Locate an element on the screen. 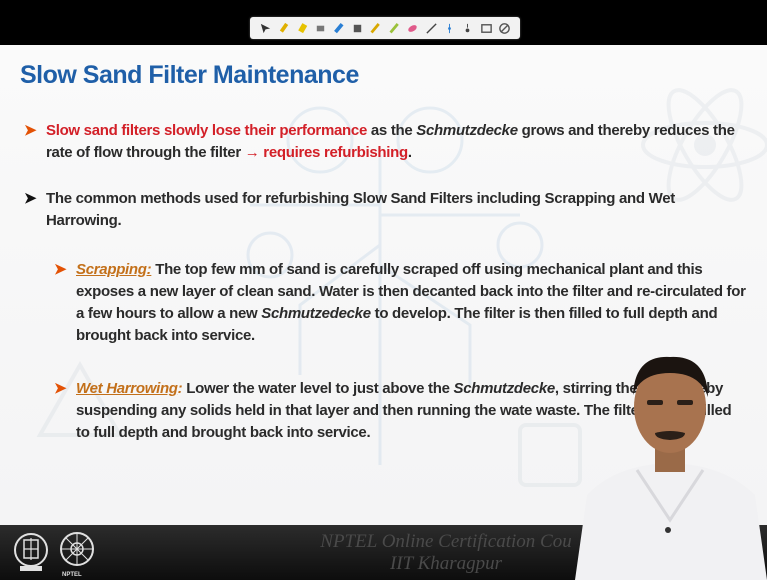 This screenshot has height=580, width=767. iit-kharagpur-logo is located at coordinates (31, 552).